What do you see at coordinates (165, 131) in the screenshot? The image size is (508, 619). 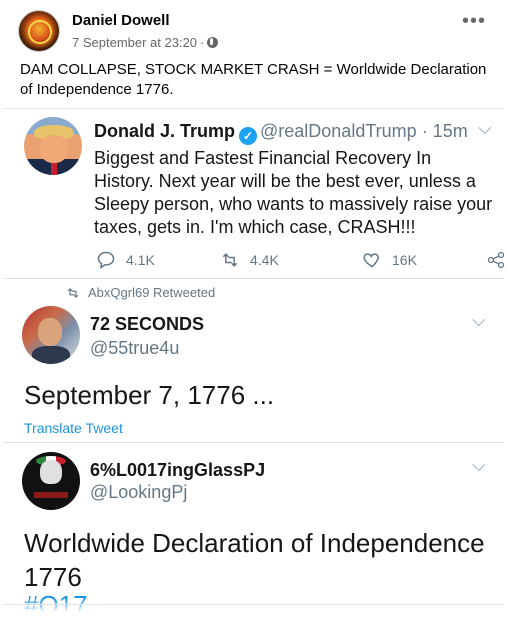 I see `tweet-author-name-text: Donald J. Trump` at bounding box center [165, 131].